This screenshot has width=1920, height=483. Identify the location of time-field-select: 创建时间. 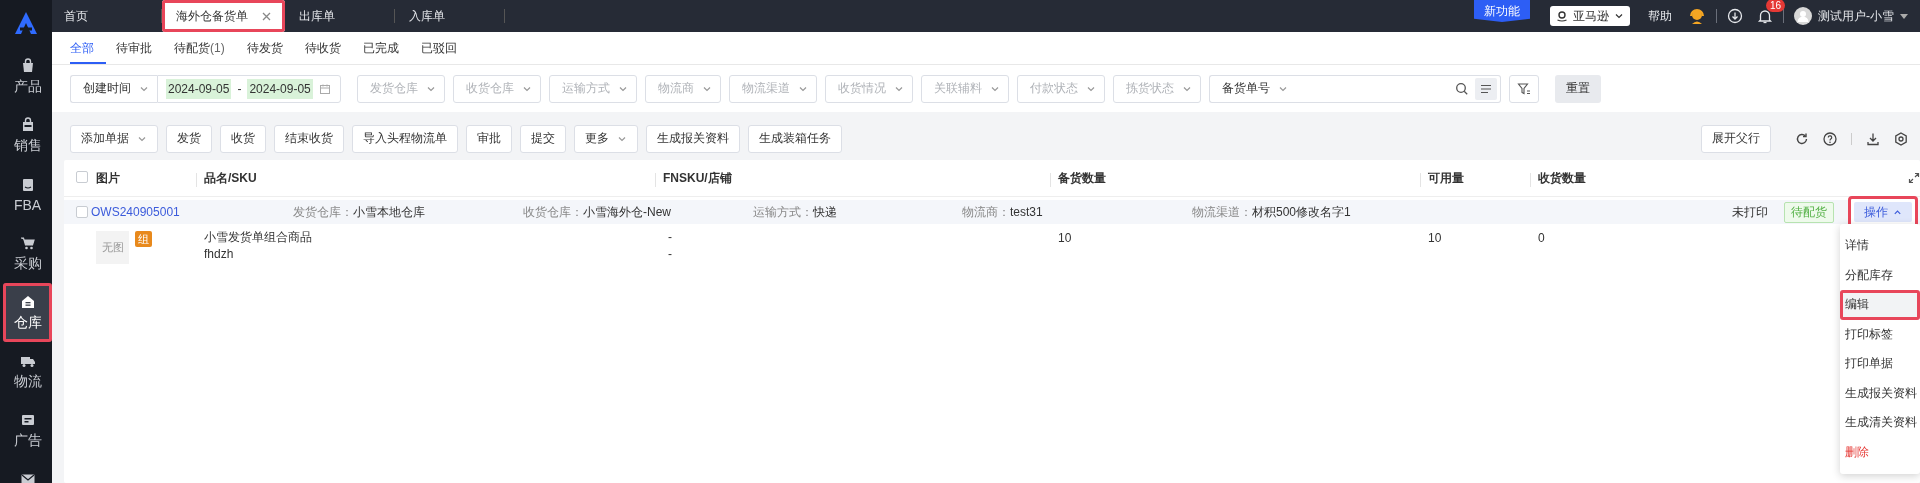
(113, 88).